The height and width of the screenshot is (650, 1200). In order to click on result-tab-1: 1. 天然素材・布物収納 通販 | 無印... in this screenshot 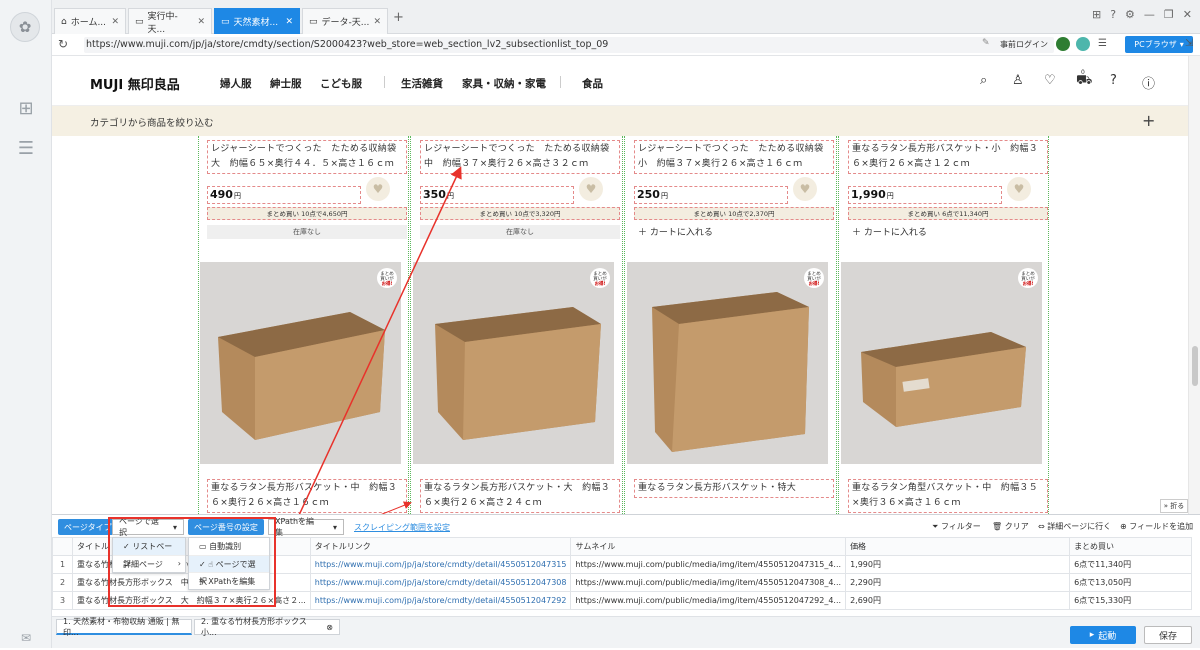, I will do `click(124, 626)`.